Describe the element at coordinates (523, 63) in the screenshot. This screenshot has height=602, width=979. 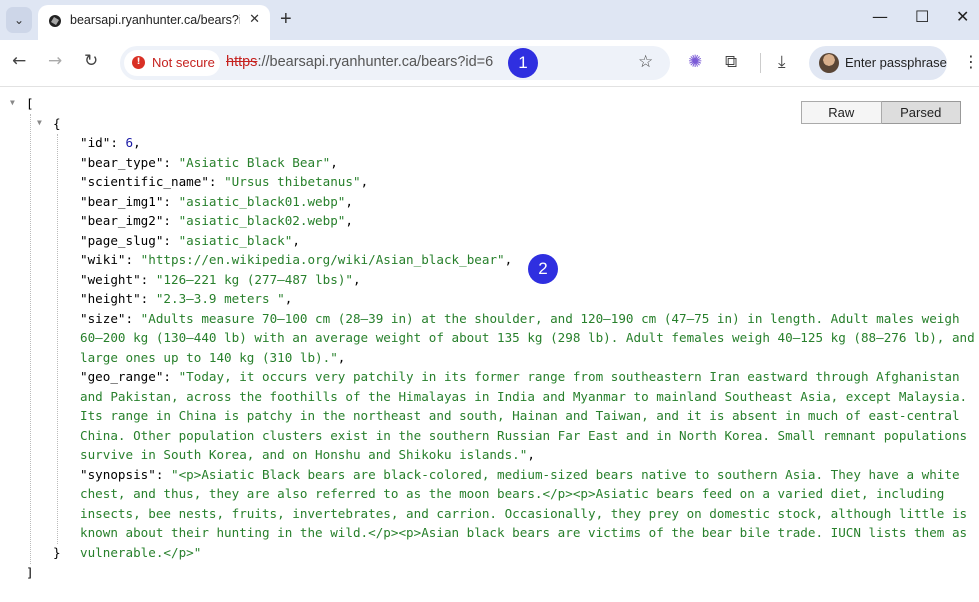
I see `marker-1: 1` at that location.